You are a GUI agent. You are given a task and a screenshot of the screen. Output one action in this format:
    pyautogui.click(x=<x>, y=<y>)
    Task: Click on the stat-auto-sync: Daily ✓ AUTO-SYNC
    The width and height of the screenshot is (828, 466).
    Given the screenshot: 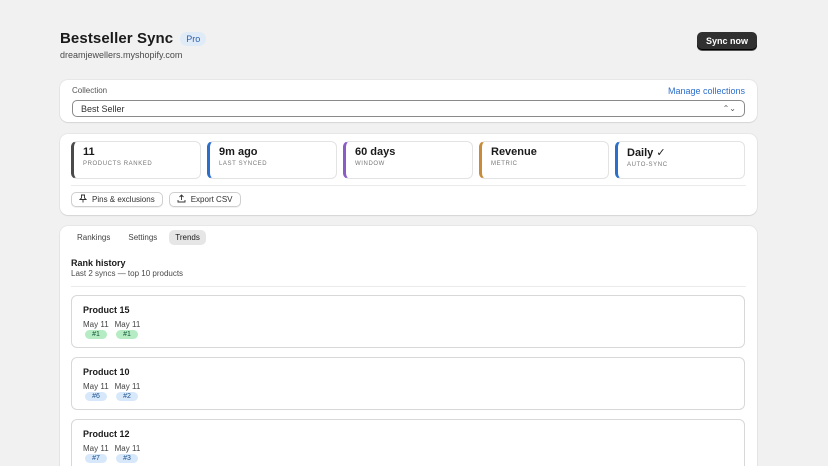 What is the action you would take?
    pyautogui.click(x=680, y=160)
    